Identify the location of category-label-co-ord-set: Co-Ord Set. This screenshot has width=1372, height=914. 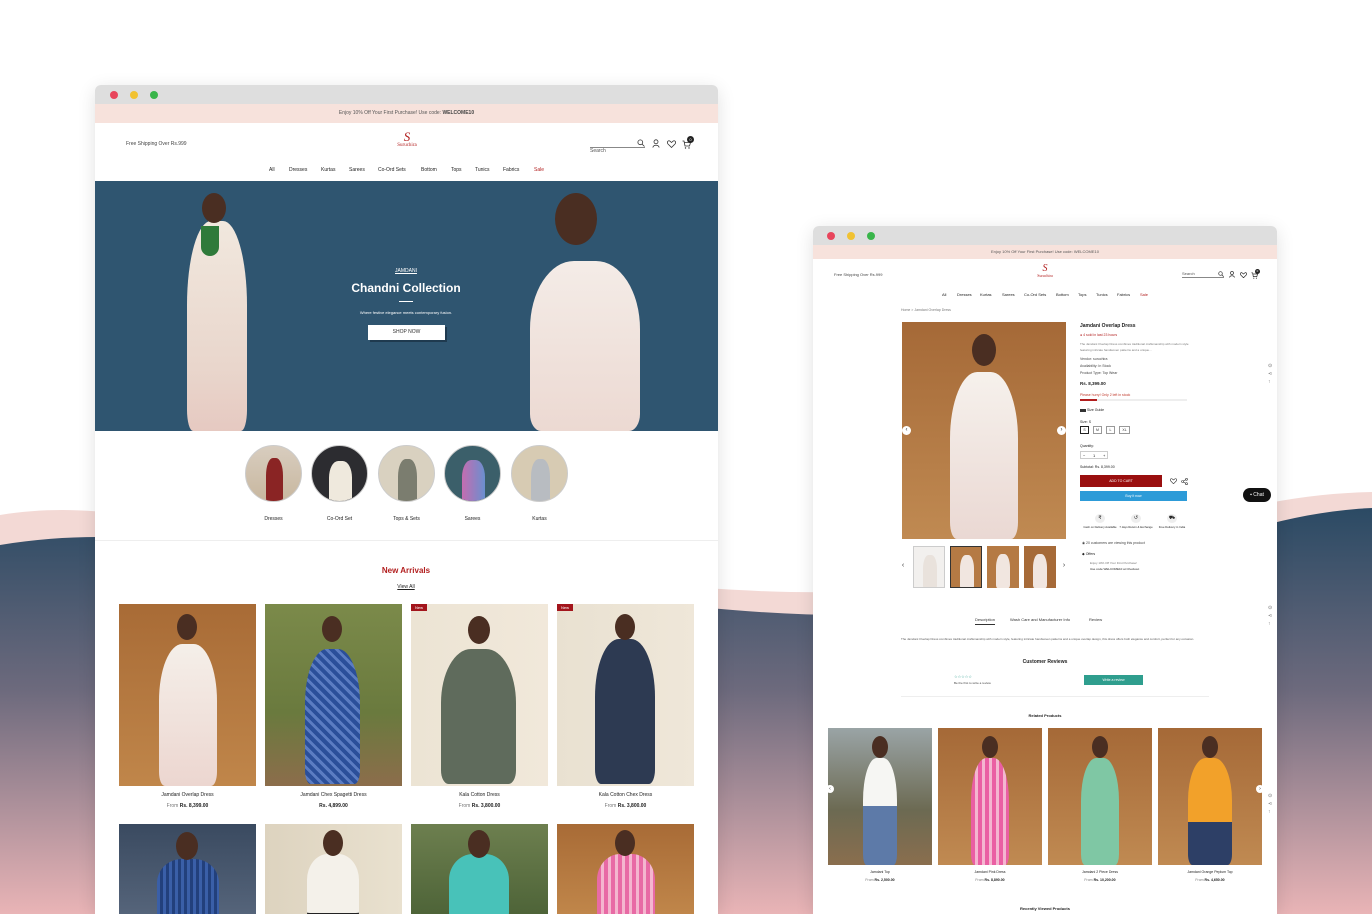
(339, 519).